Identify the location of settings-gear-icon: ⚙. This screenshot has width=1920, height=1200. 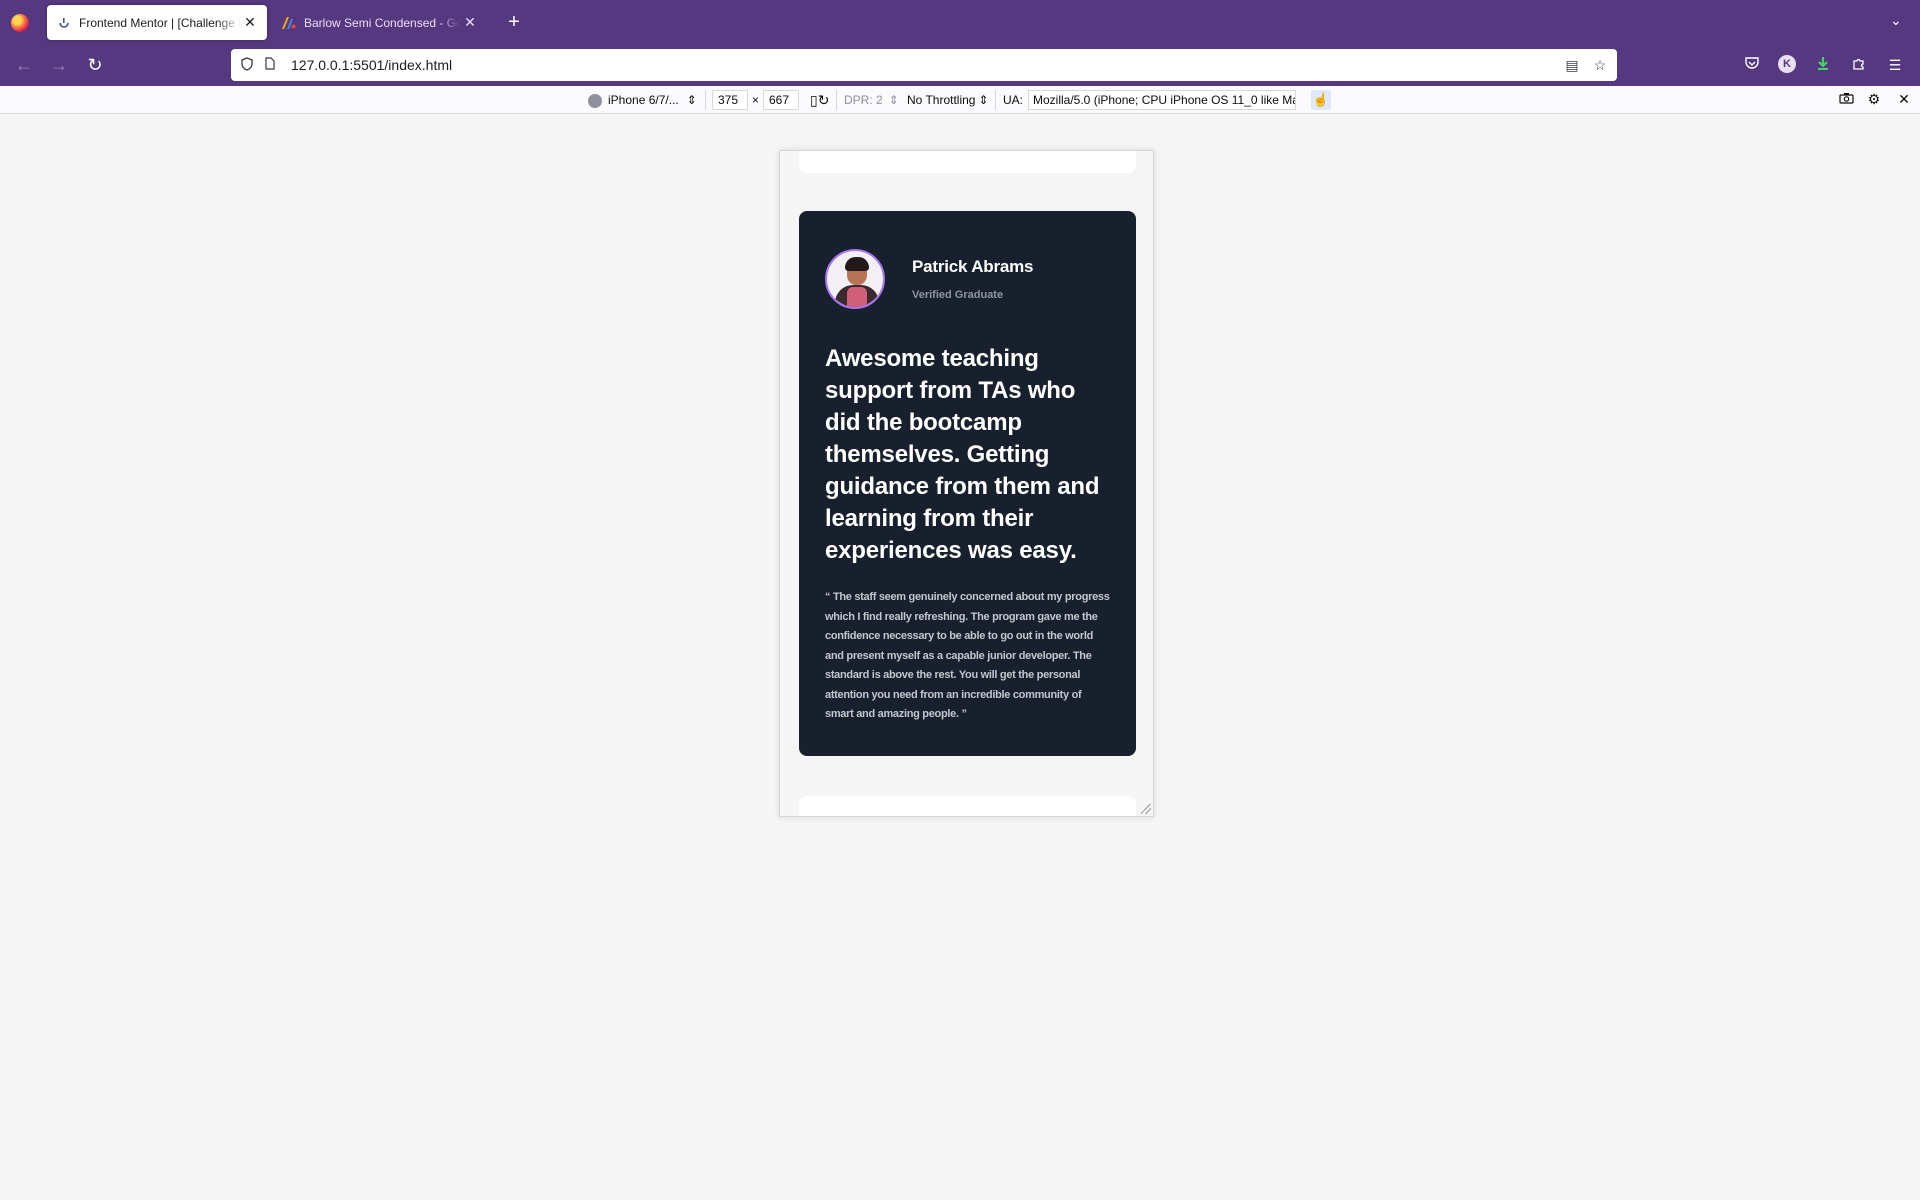
(1874, 99).